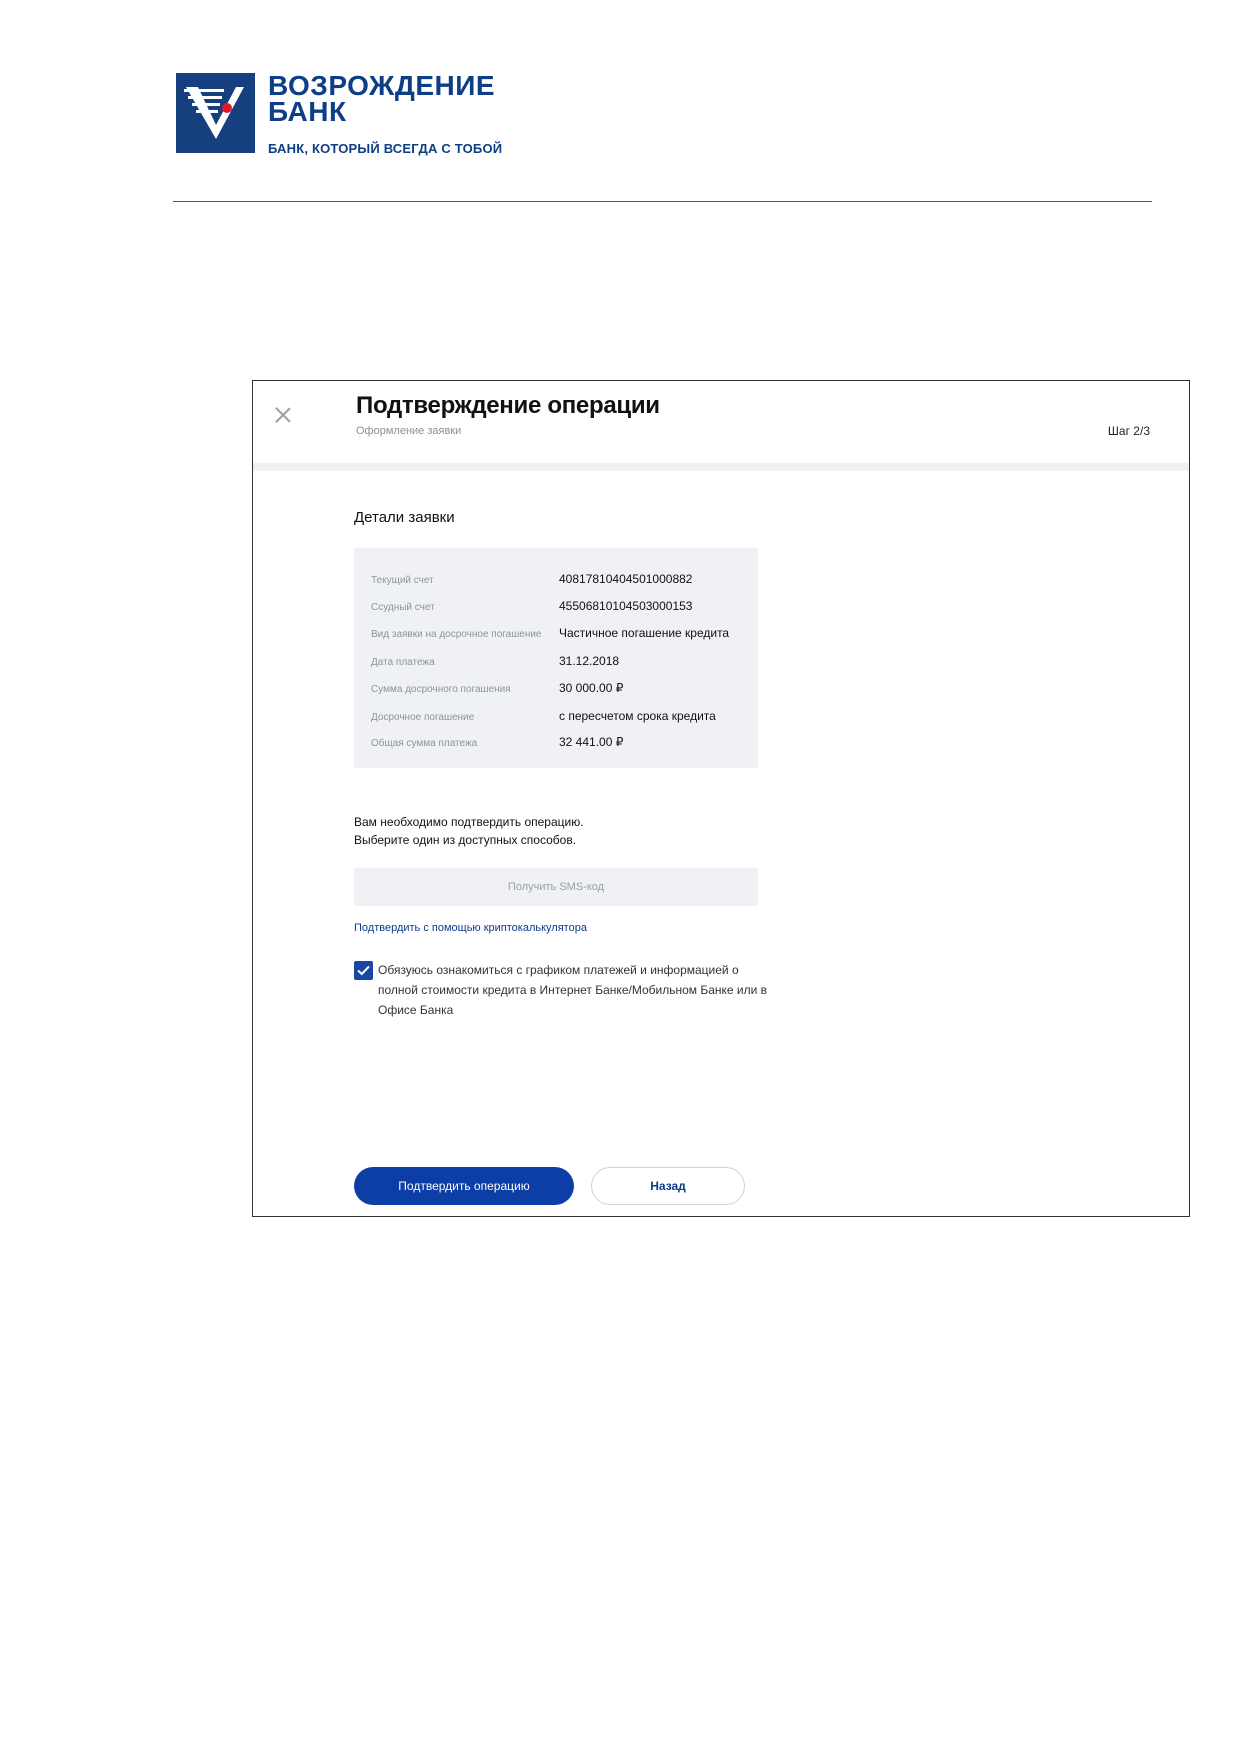 The height and width of the screenshot is (1752, 1239). What do you see at coordinates (637, 716) in the screenshot?
I see `detail-value: с пересчетом срока кредита` at bounding box center [637, 716].